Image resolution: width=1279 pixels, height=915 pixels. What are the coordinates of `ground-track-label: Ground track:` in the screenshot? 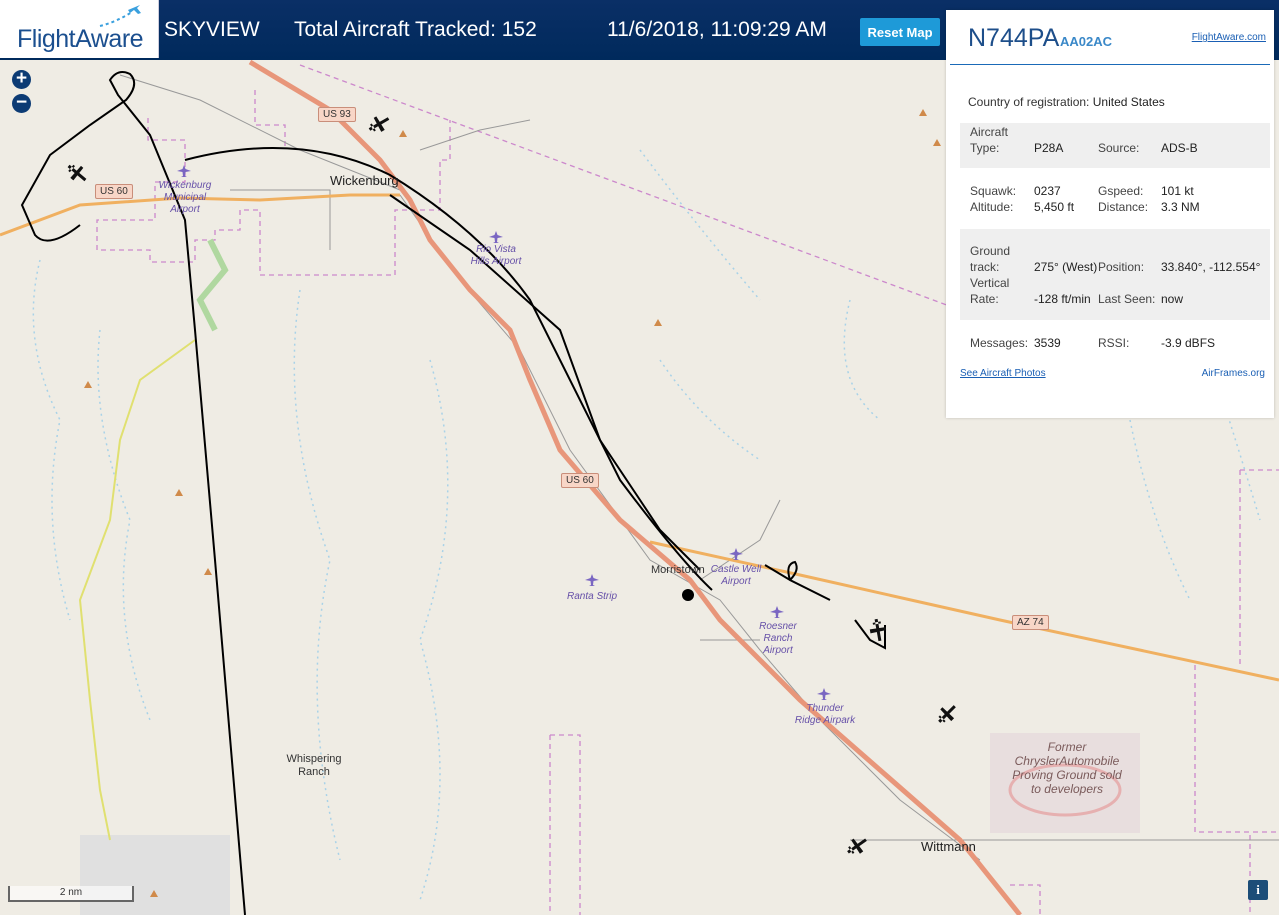 It's located at (990, 259).